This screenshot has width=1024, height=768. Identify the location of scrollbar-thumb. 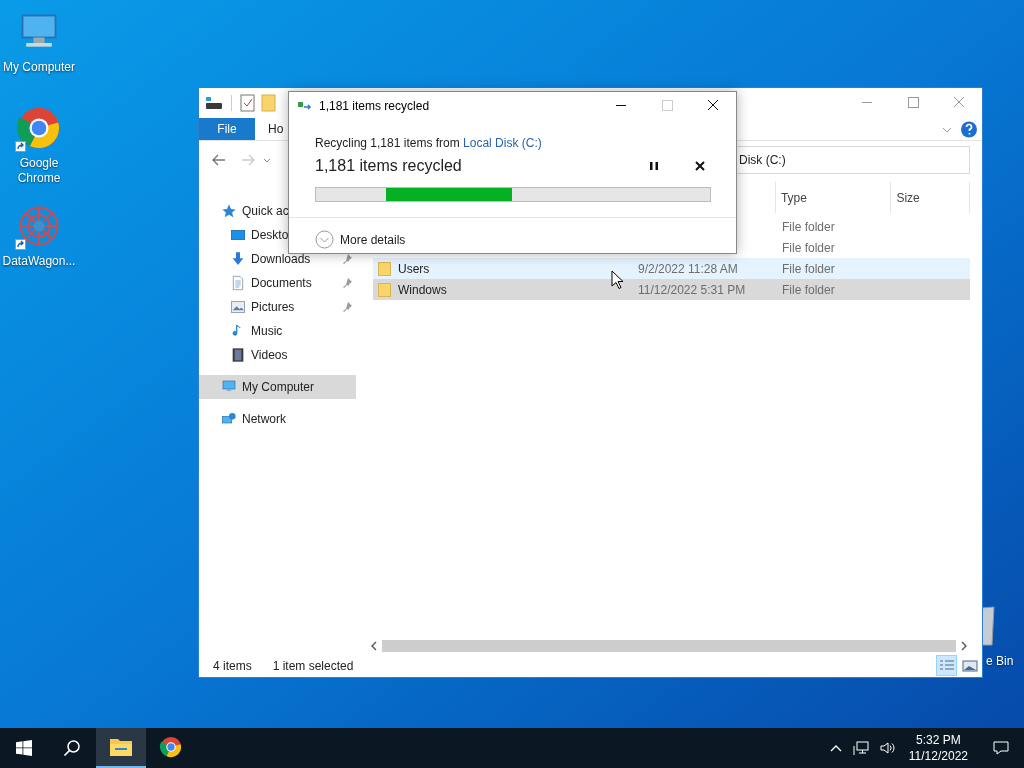
(669, 646).